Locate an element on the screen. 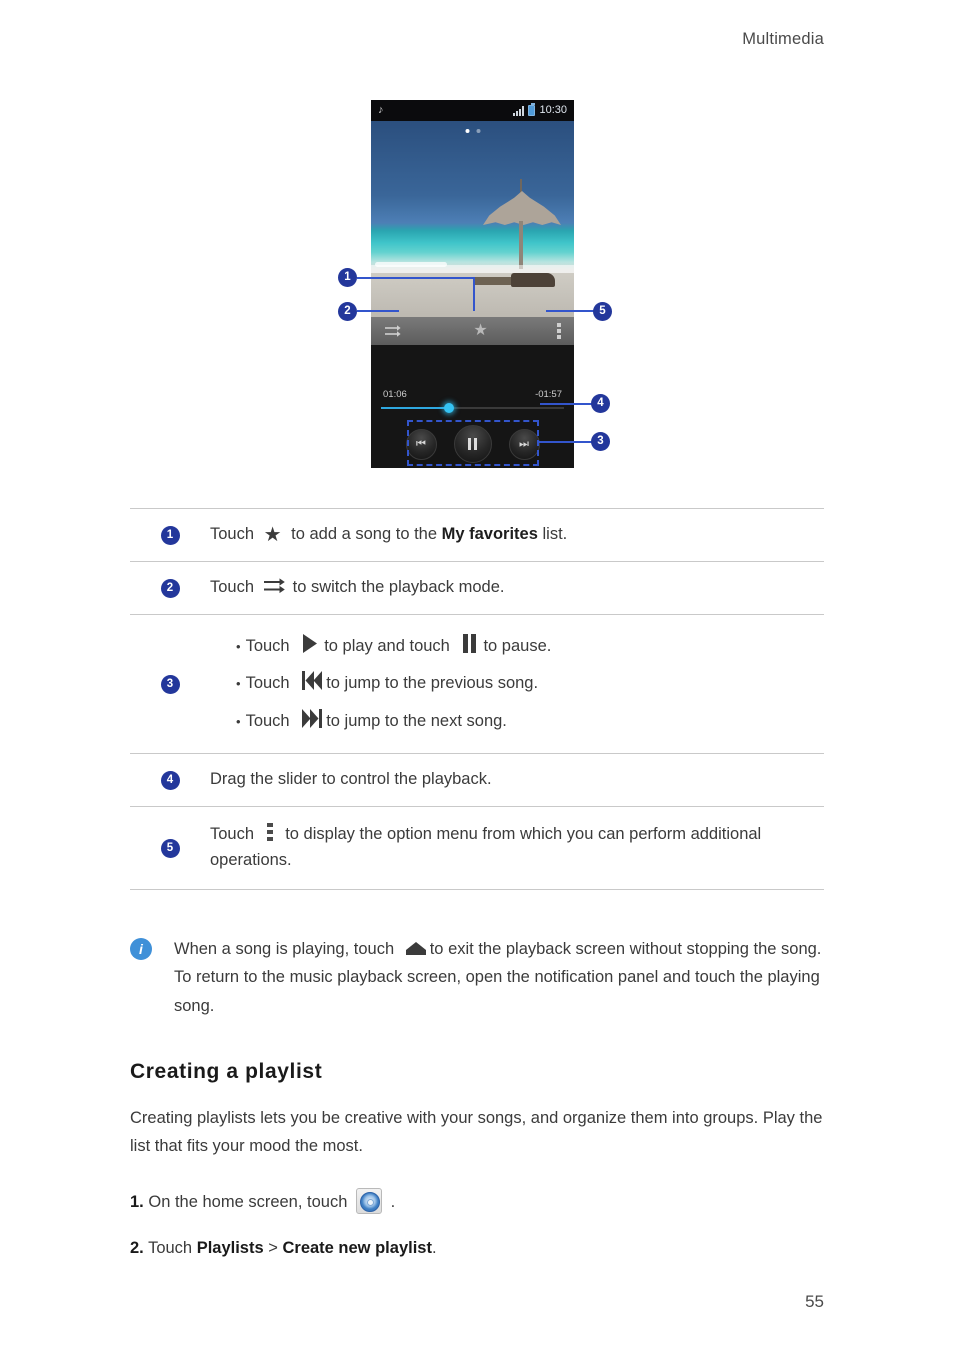 The image size is (954, 1352). b1-middle: to play and touch is located at coordinates (389, 645).